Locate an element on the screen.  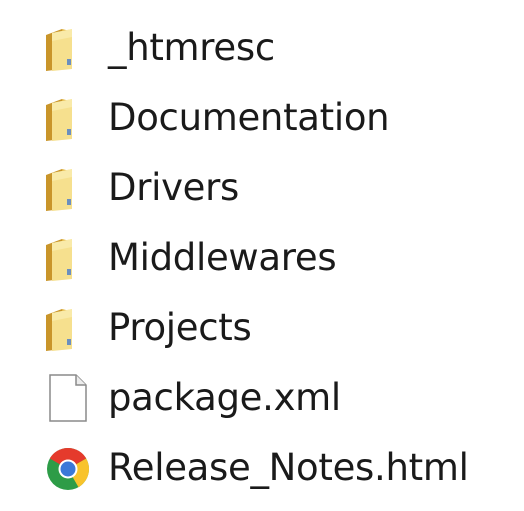
item-name: Drivers is located at coordinates (174, 187).